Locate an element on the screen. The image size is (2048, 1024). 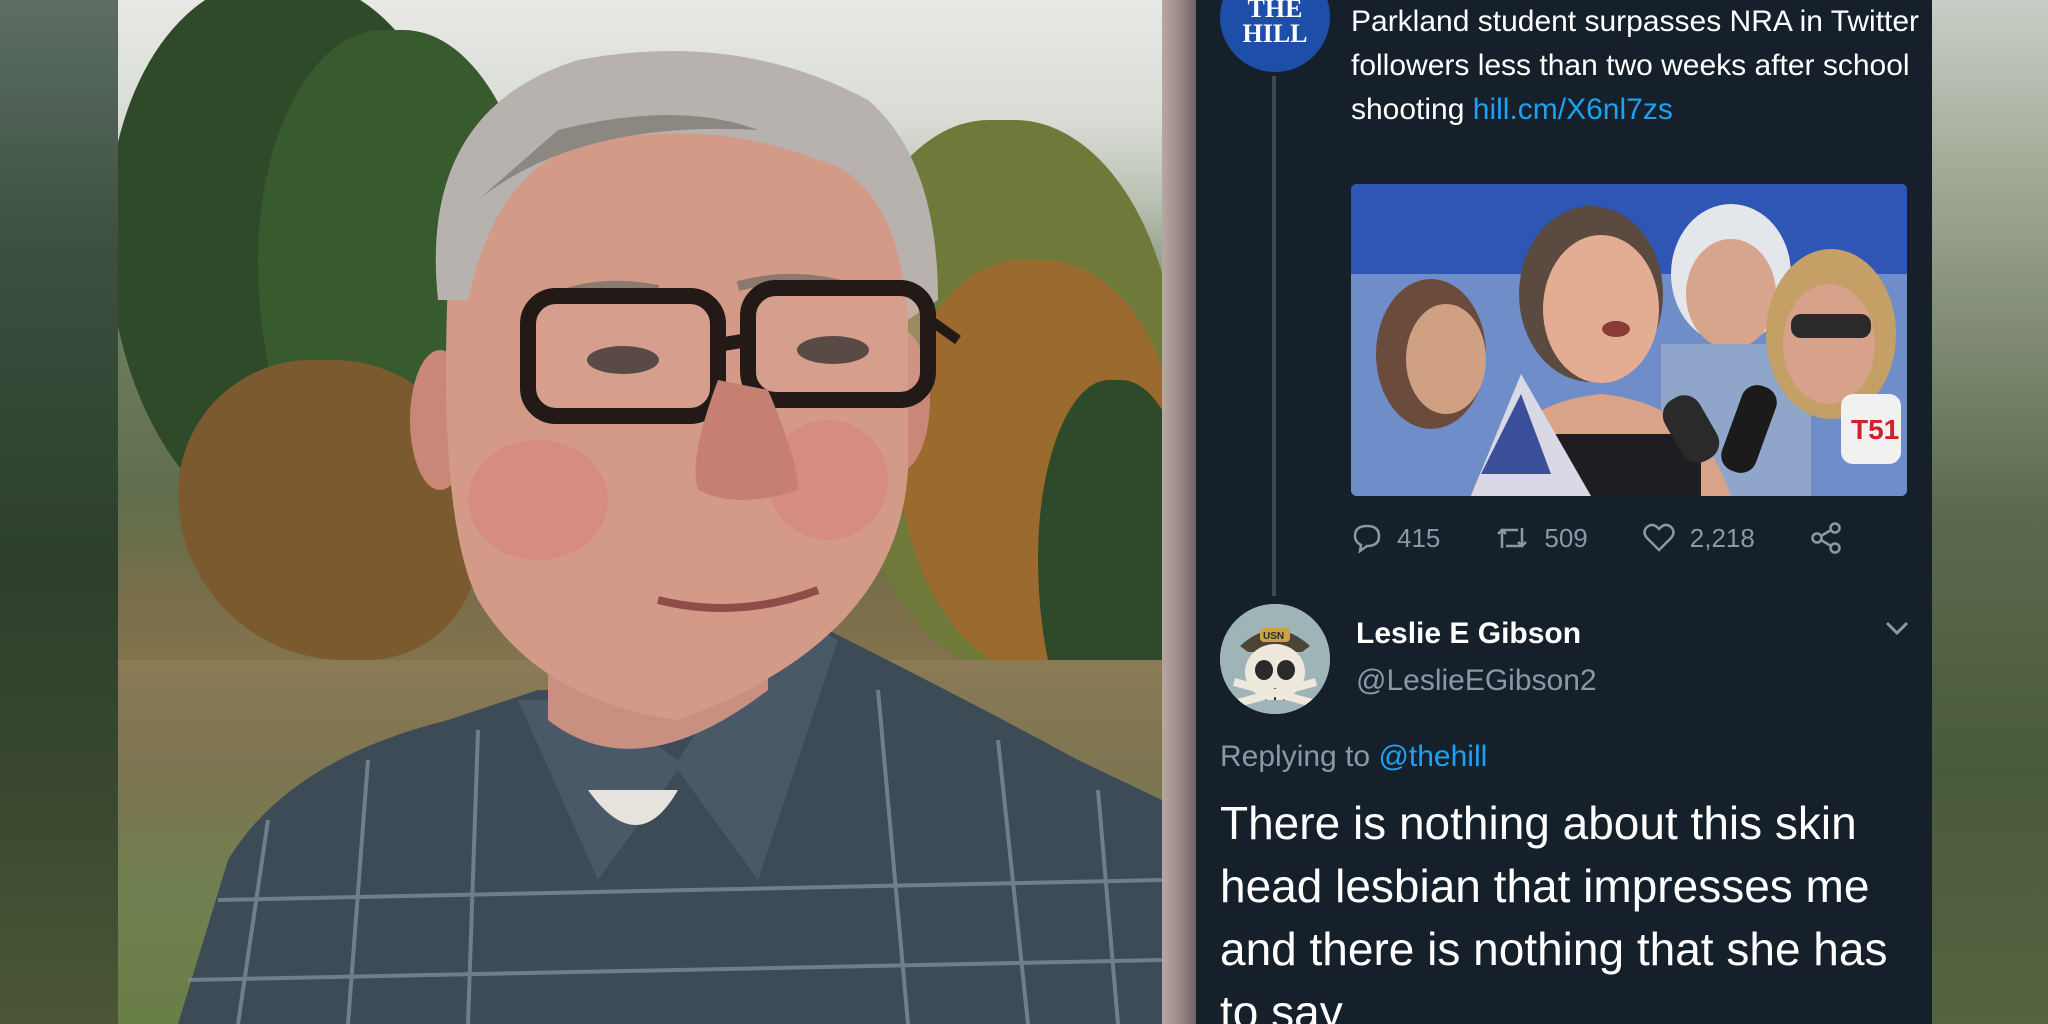
avatar-badge-text: USN is located at coordinates (1273, 636).